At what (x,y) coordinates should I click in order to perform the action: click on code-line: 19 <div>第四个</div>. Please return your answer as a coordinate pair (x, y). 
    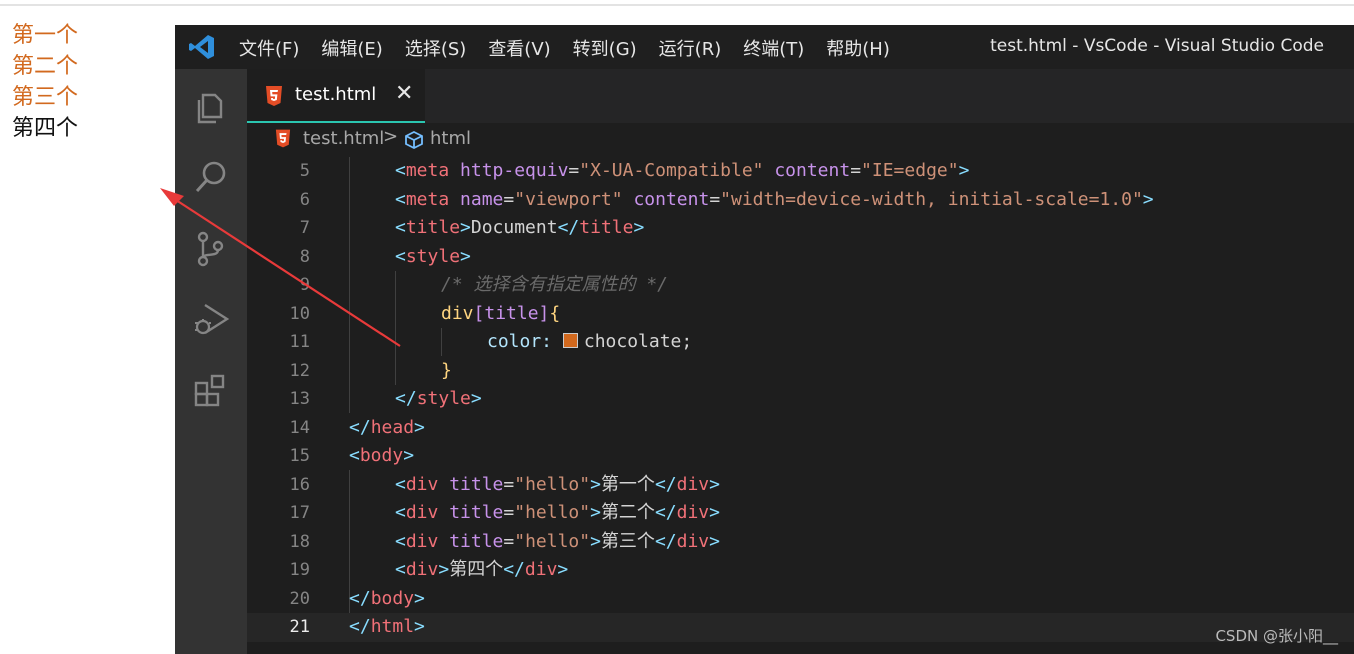
    Looking at the image, I should click on (800, 570).